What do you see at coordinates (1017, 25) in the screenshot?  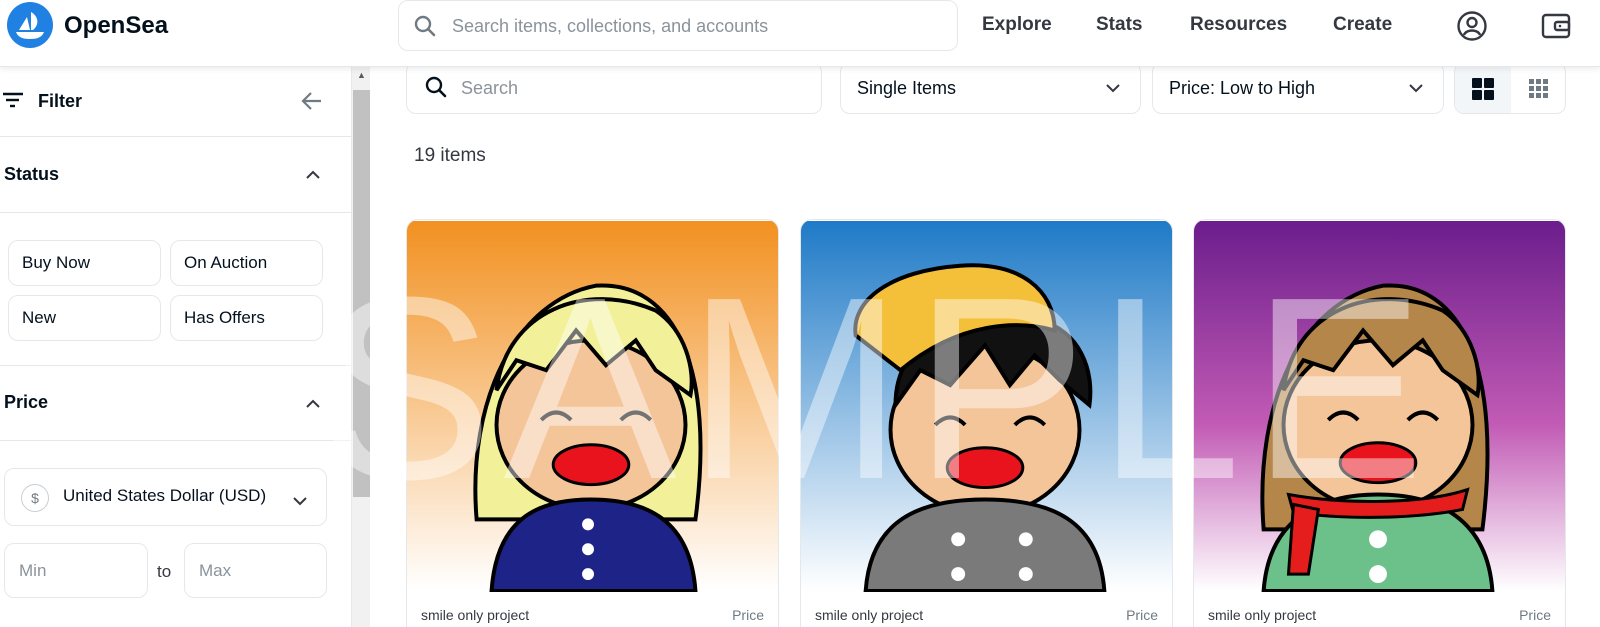 I see `nav-explore: Explore` at bounding box center [1017, 25].